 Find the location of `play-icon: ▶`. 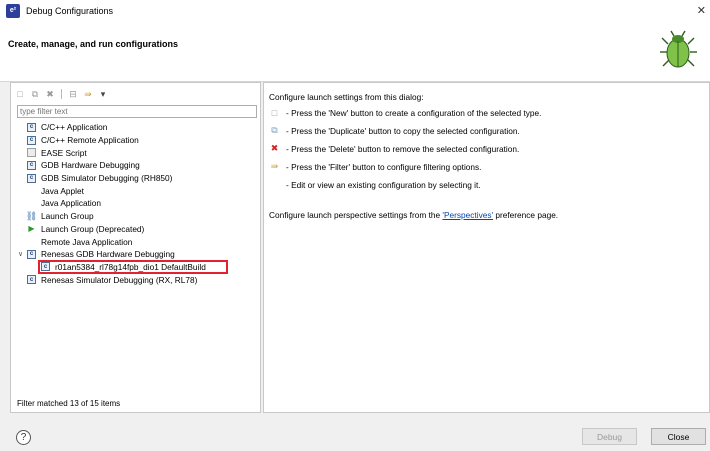

play-icon: ▶ is located at coordinates (31, 229).